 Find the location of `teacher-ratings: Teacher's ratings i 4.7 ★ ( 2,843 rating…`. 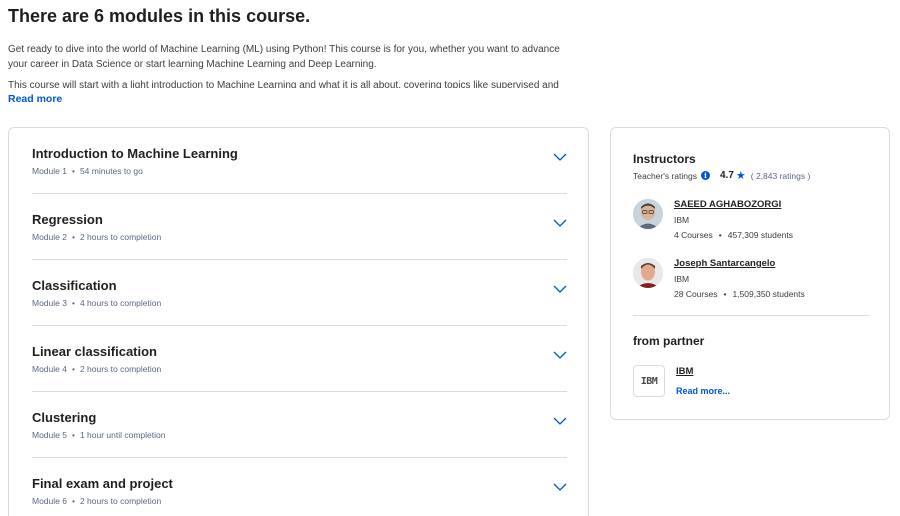

teacher-ratings: Teacher's ratings i 4.7 ★ ( 2,843 rating… is located at coordinates (721, 175).